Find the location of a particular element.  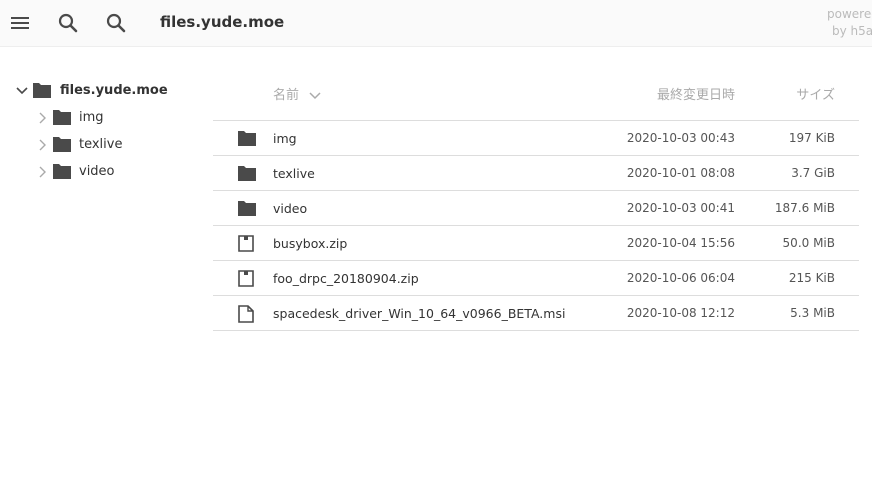

item-size: 187.6 MiB is located at coordinates (804, 208).